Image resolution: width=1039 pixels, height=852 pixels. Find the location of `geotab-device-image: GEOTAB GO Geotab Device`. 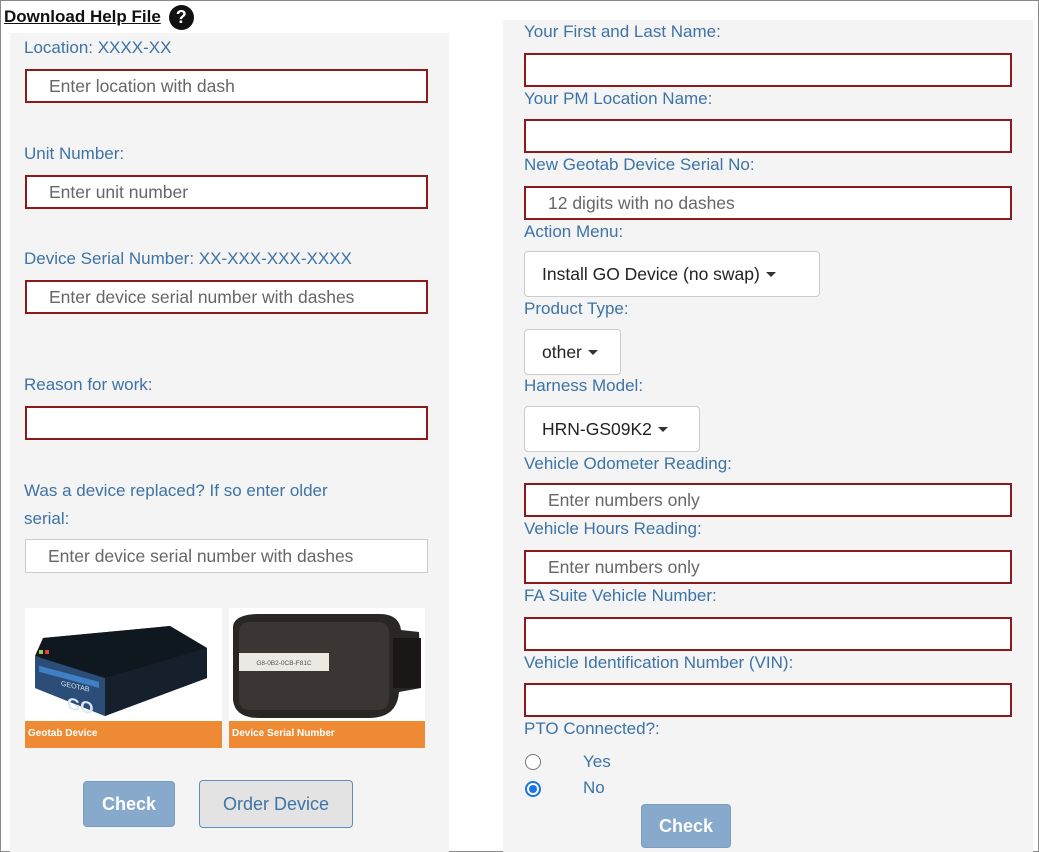

geotab-device-image: GEOTAB GO Geotab Device is located at coordinates (123, 678).